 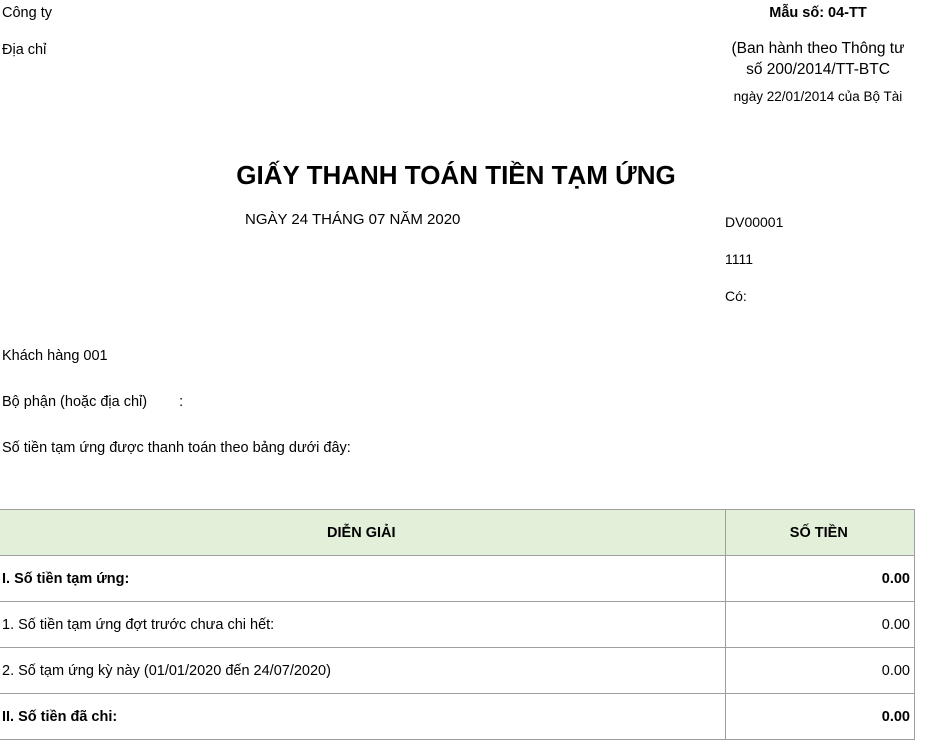 I want to click on table-header-row: DIỄN GIẢI SỐ TIỀN, so click(x=458, y=532).